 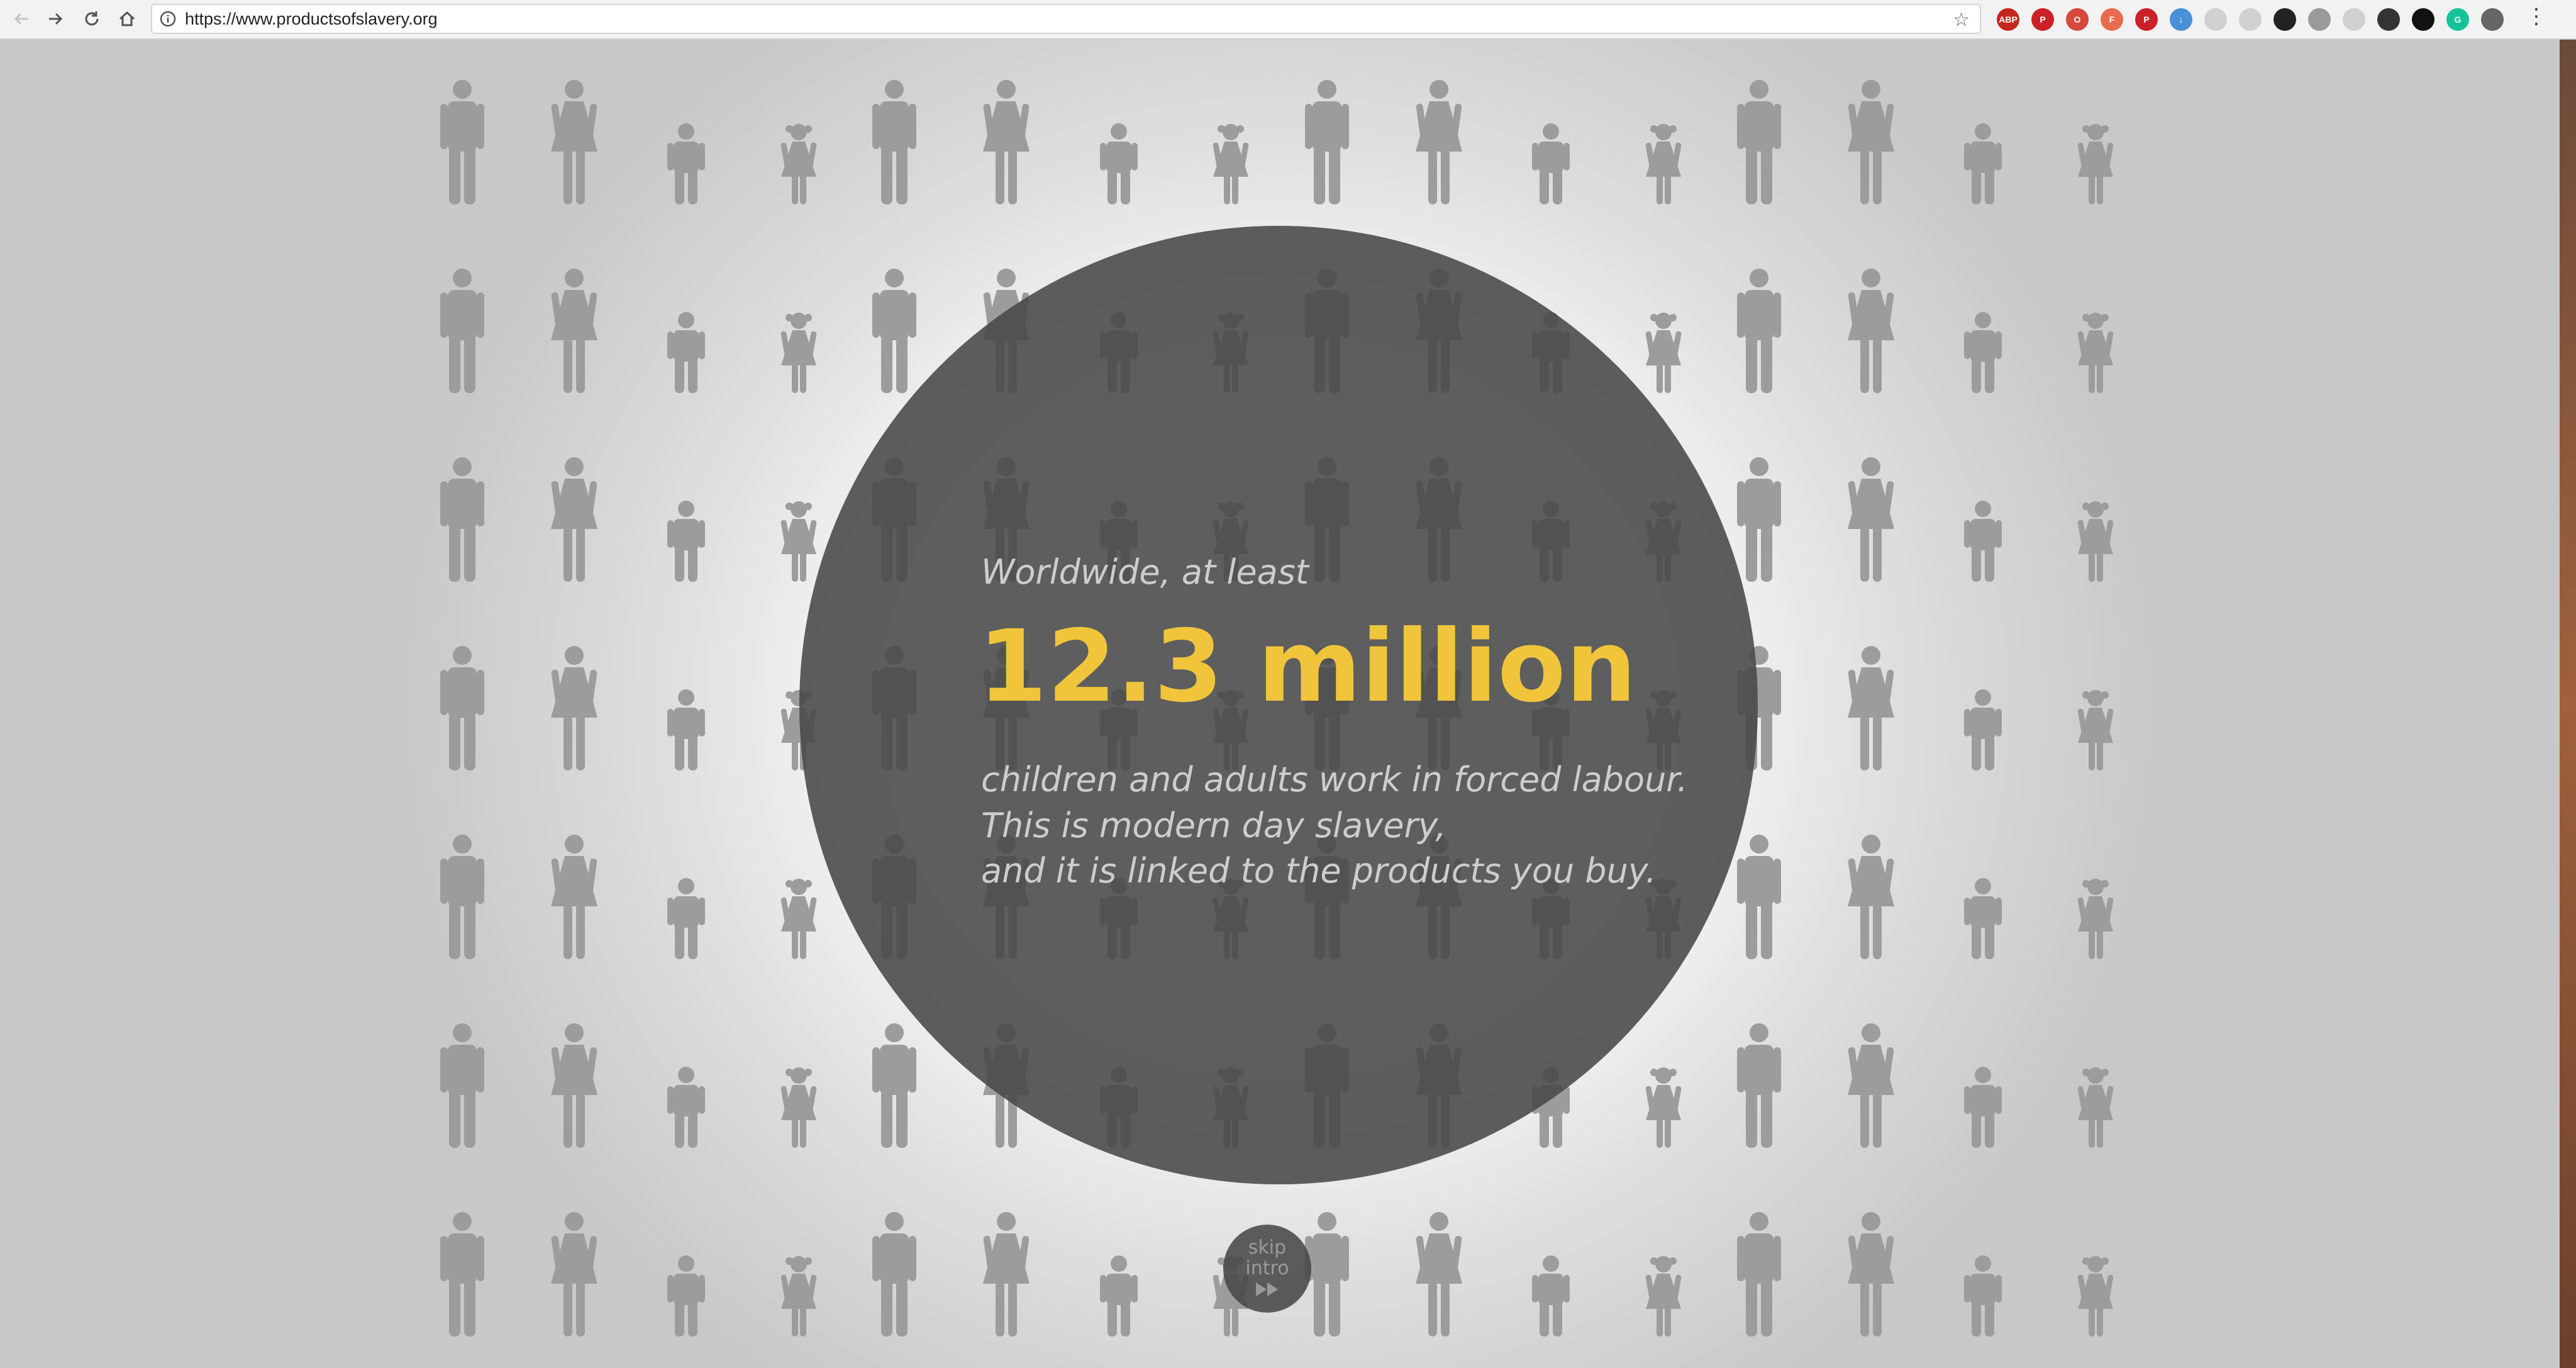 I want to click on fast-forward-icon, so click(x=1267, y=1289).